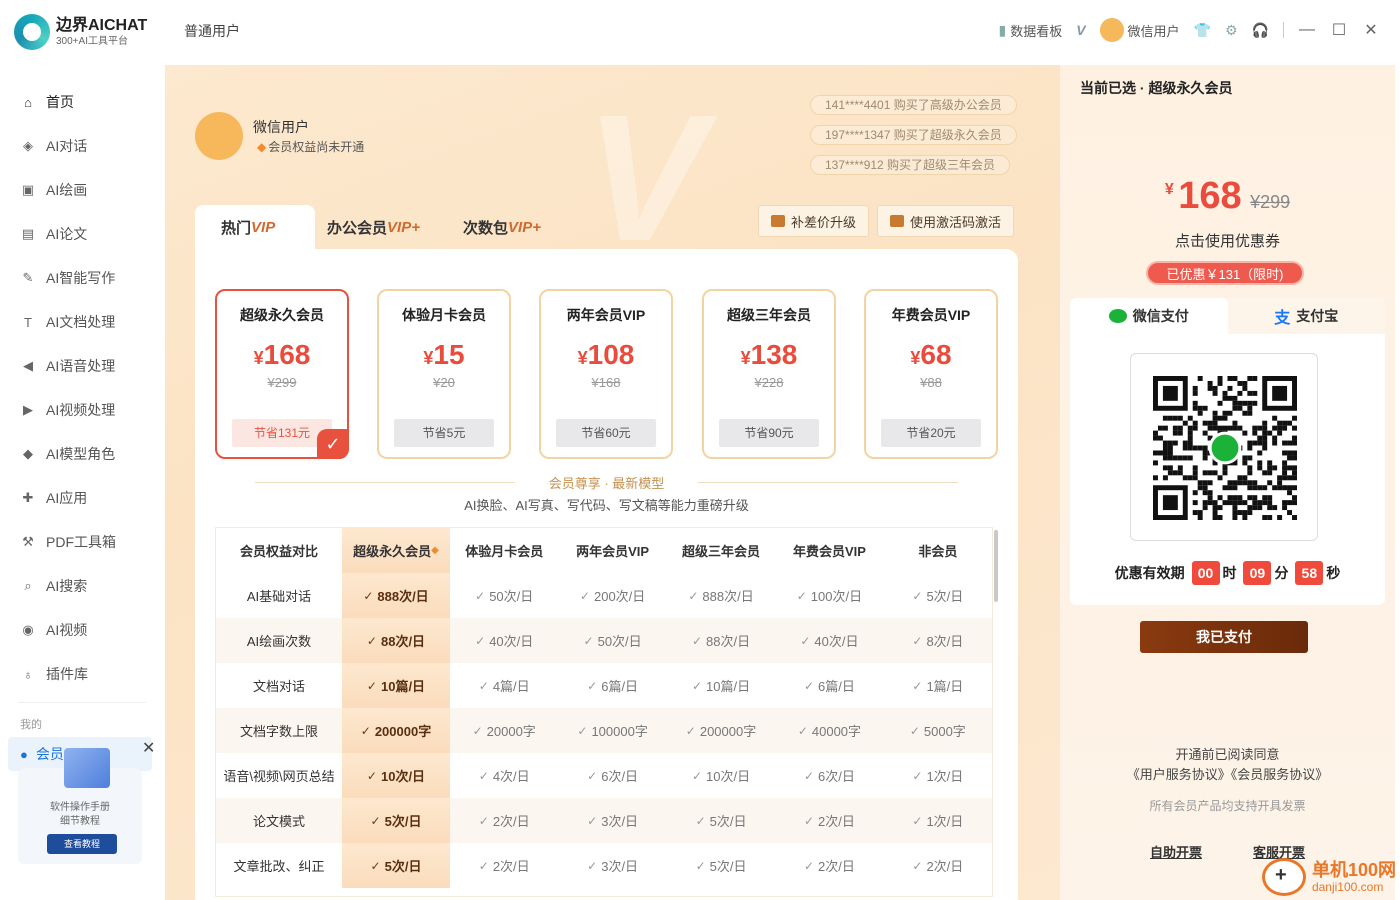  I want to click on sidebar-item: ▣ AI绘画, so click(80, 190).